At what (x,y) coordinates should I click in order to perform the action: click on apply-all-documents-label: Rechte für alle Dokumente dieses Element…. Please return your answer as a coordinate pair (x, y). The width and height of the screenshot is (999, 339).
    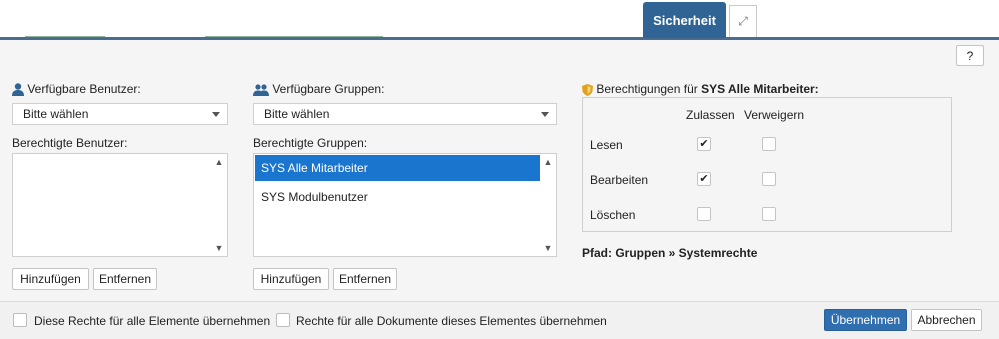
    Looking at the image, I should click on (451, 321).